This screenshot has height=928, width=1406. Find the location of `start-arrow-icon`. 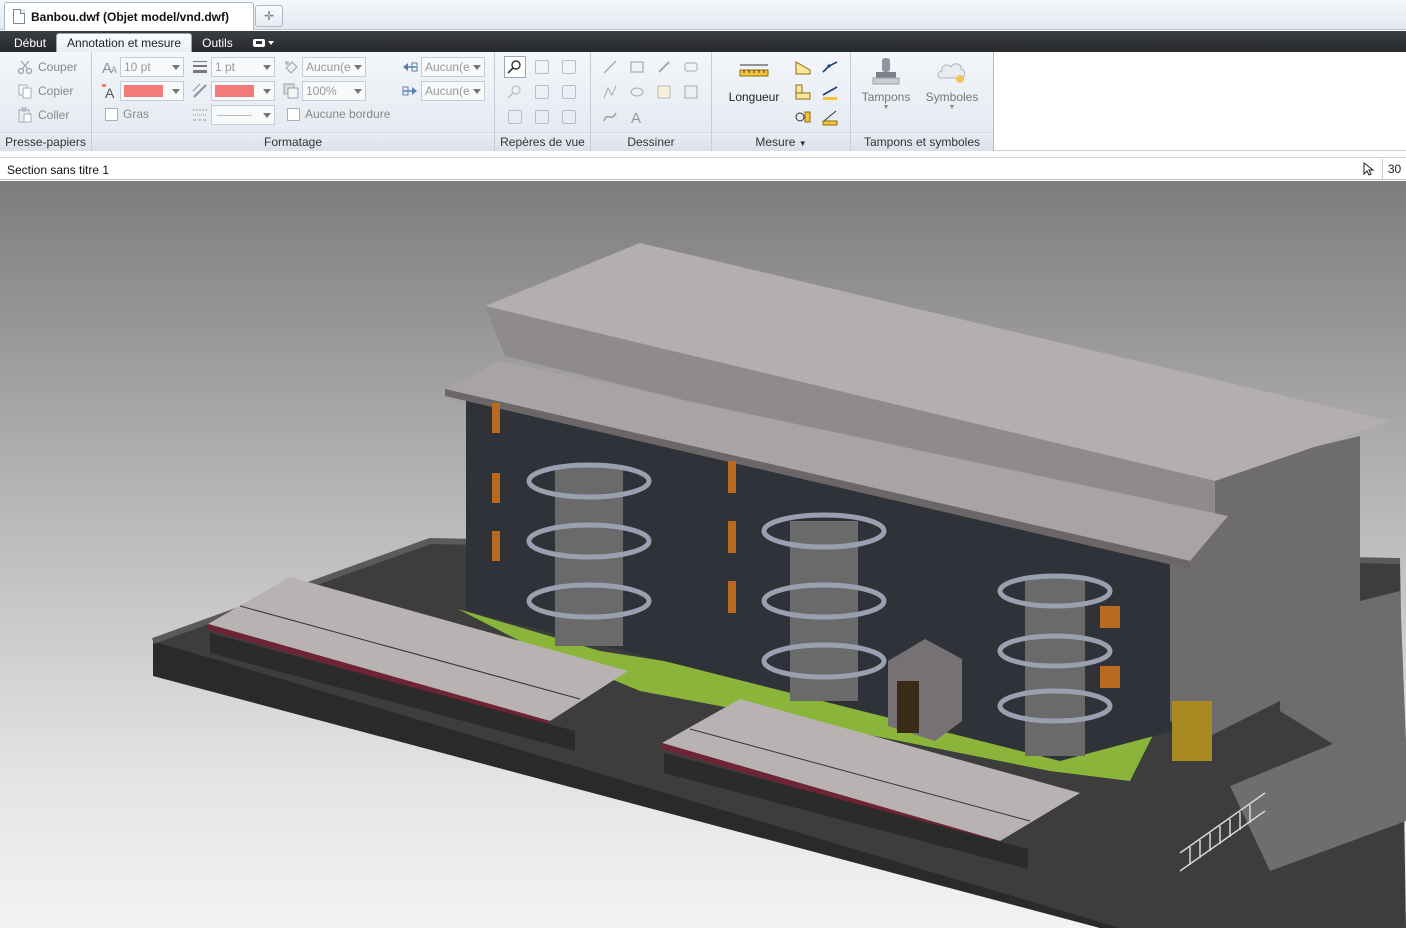

start-arrow-icon is located at coordinates (410, 67).